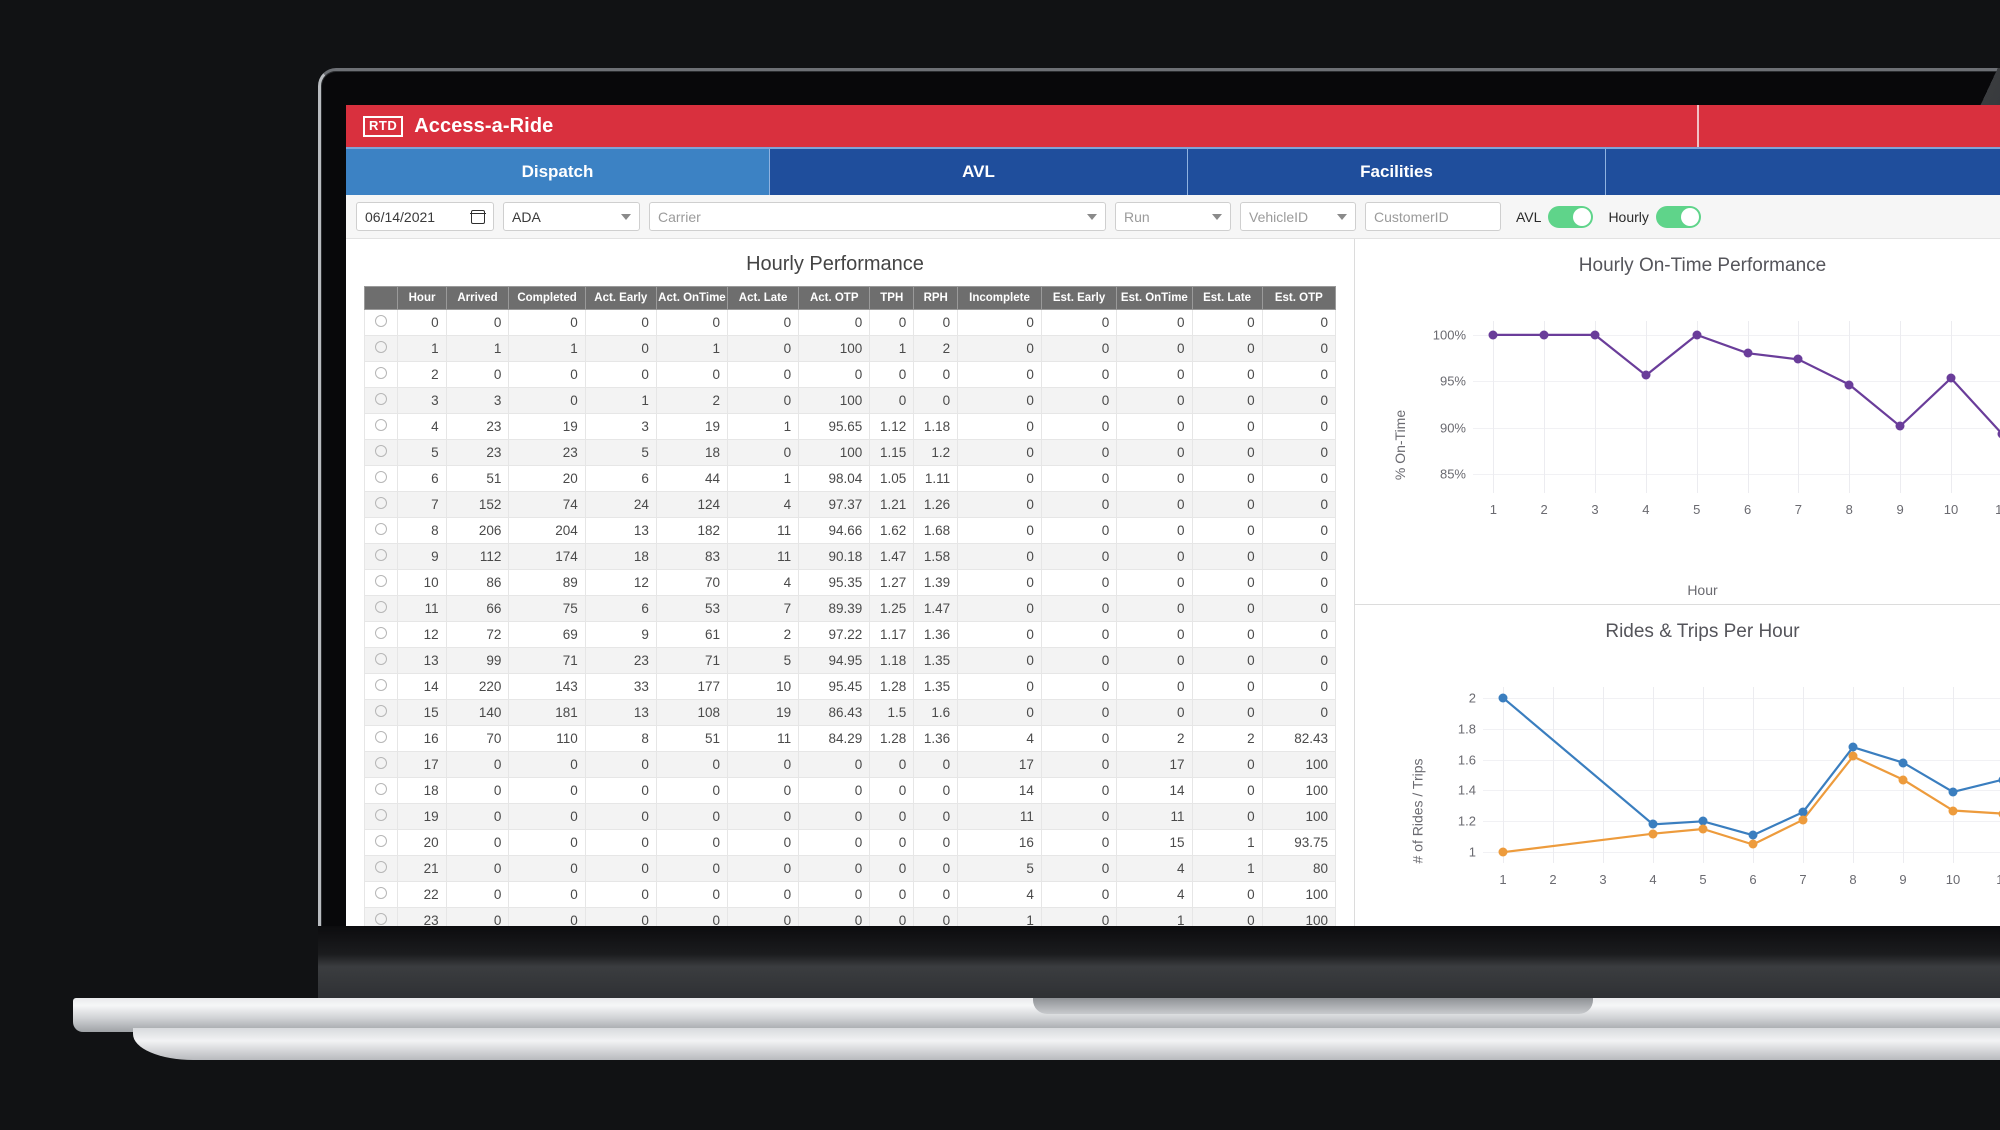 The height and width of the screenshot is (1130, 2000). I want to click on tab-dispatch: Dispatch, so click(558, 172).